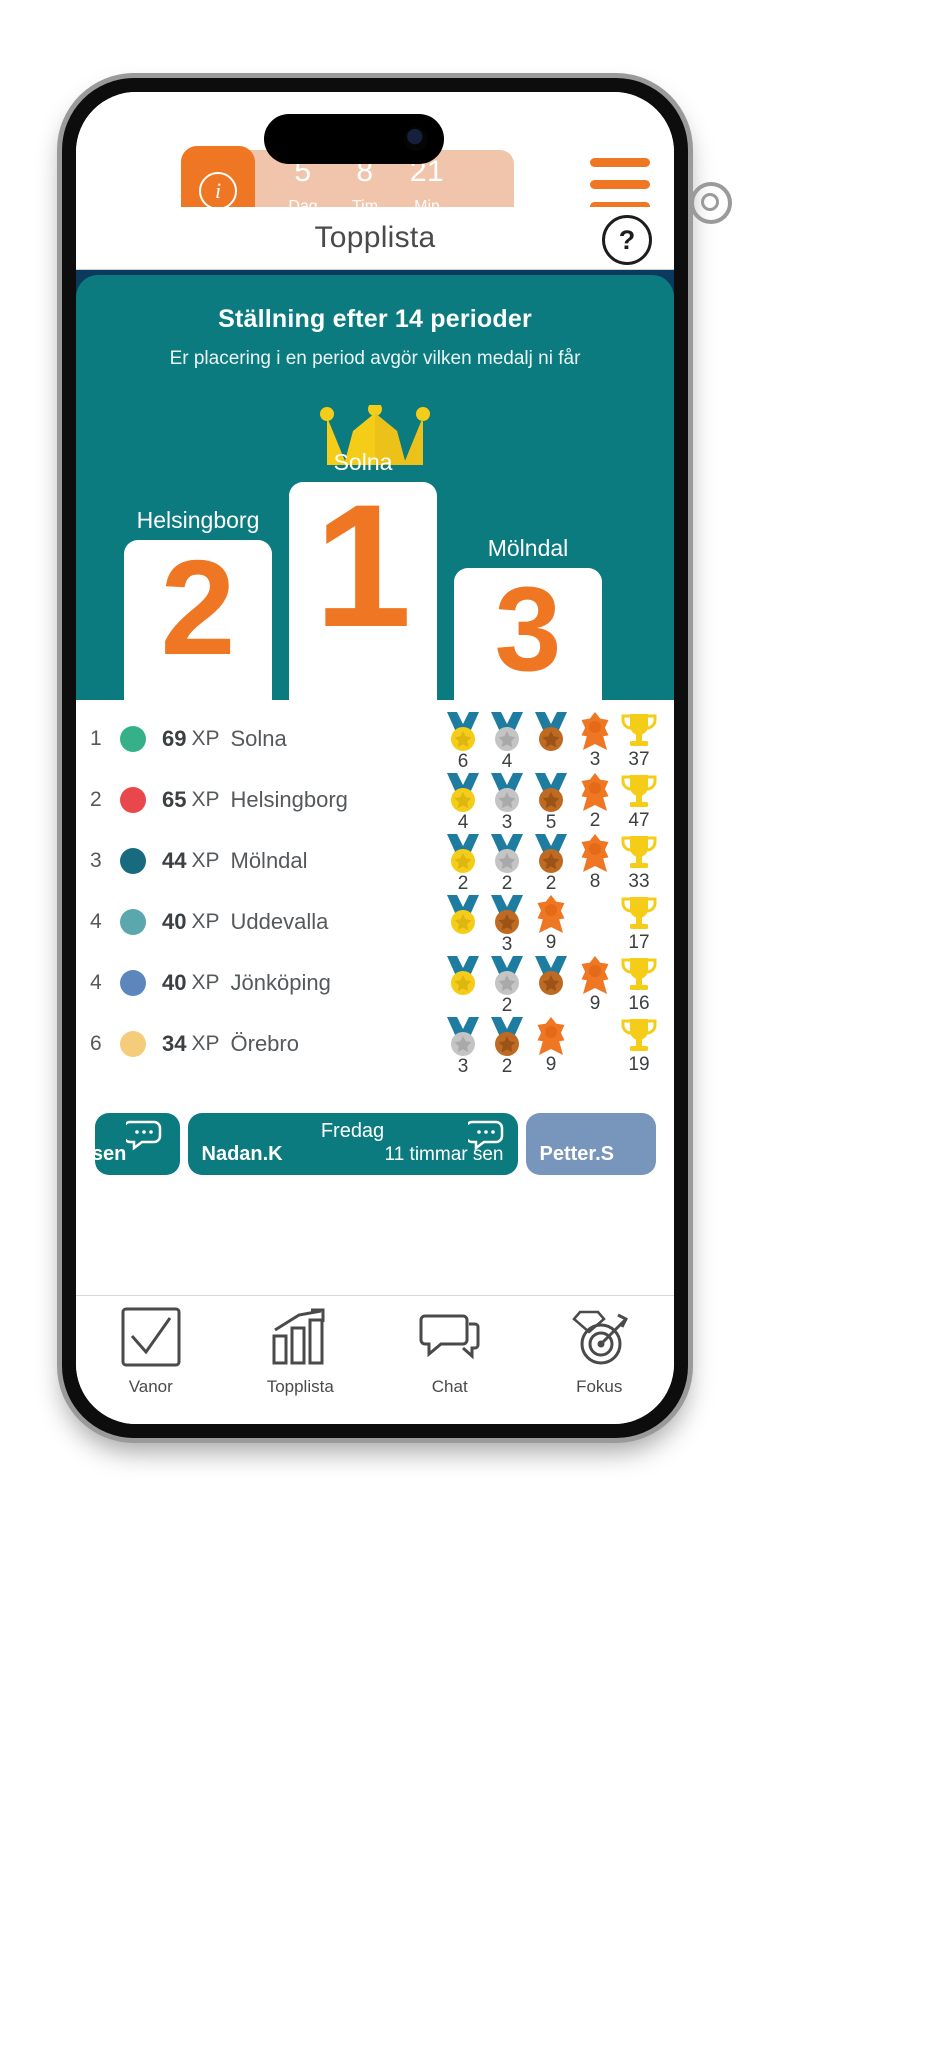 Image resolution: width=944 pixels, height=2048 pixels. I want to click on nav-item-chat-label: Chat, so click(449, 1386).